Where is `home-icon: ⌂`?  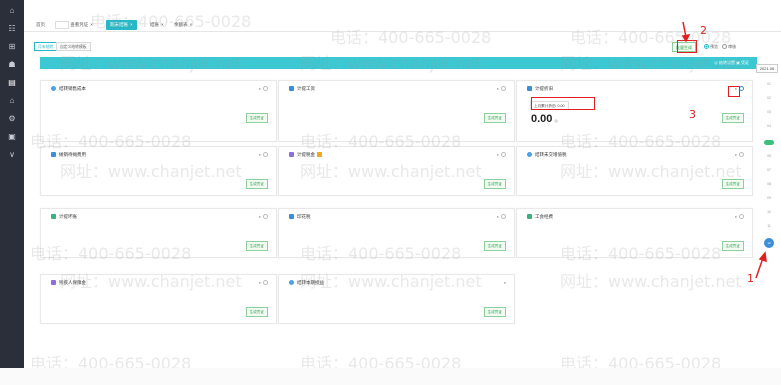
home-icon: ⌂ is located at coordinates (12, 11).